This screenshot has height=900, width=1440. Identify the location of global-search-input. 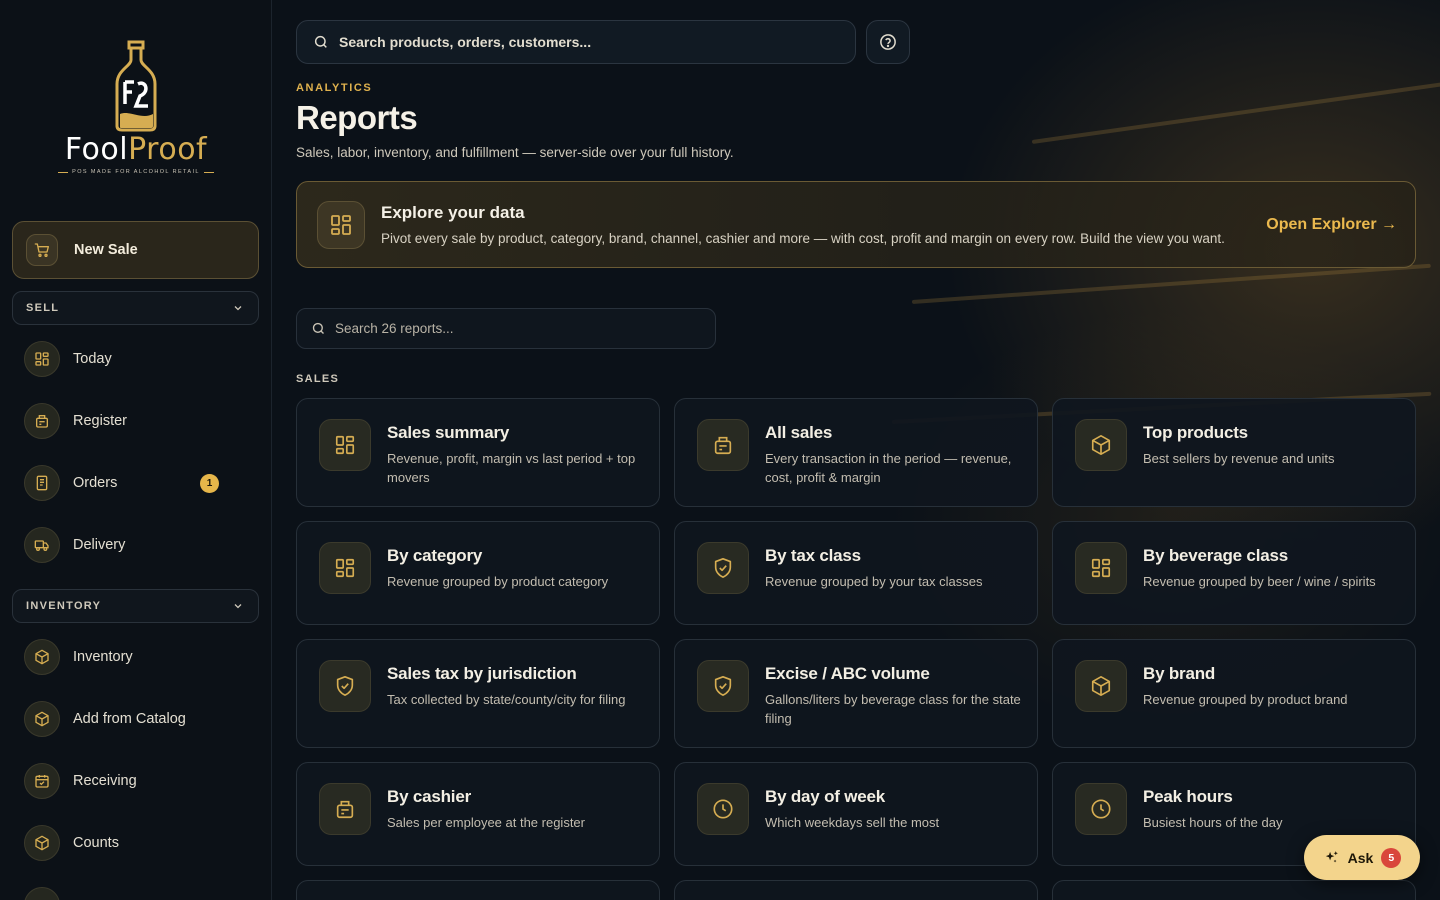
(579, 42).